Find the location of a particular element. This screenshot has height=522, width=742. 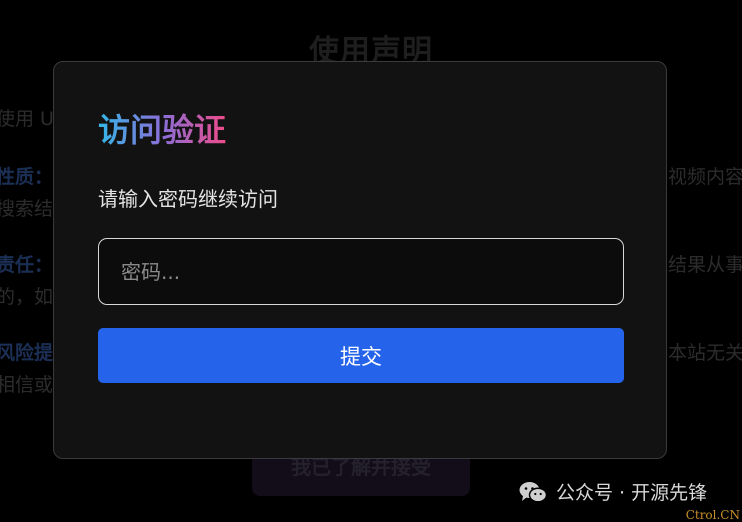

background-text: 本站无关 is located at coordinates (705, 353).